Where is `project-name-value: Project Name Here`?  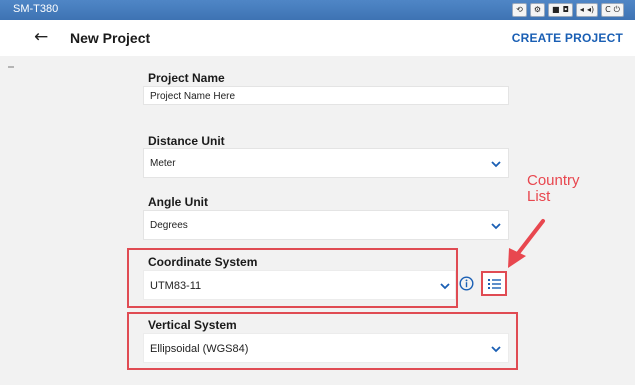
project-name-value: Project Name Here is located at coordinates (193, 96).